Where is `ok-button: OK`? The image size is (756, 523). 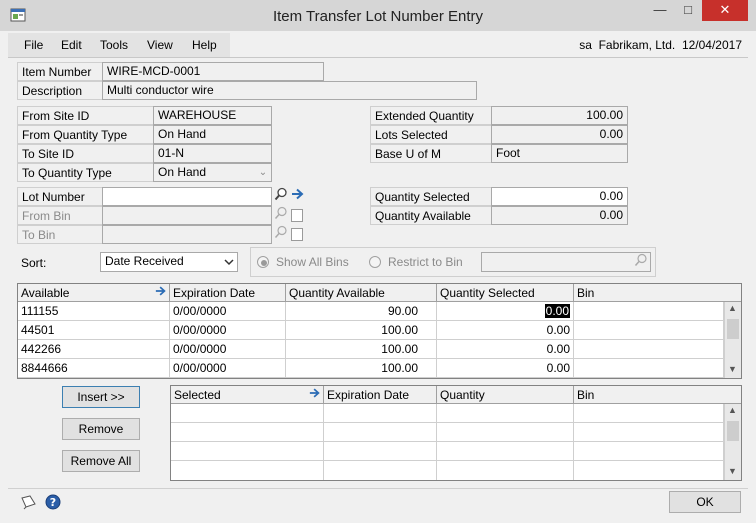
ok-button: OK is located at coordinates (705, 502).